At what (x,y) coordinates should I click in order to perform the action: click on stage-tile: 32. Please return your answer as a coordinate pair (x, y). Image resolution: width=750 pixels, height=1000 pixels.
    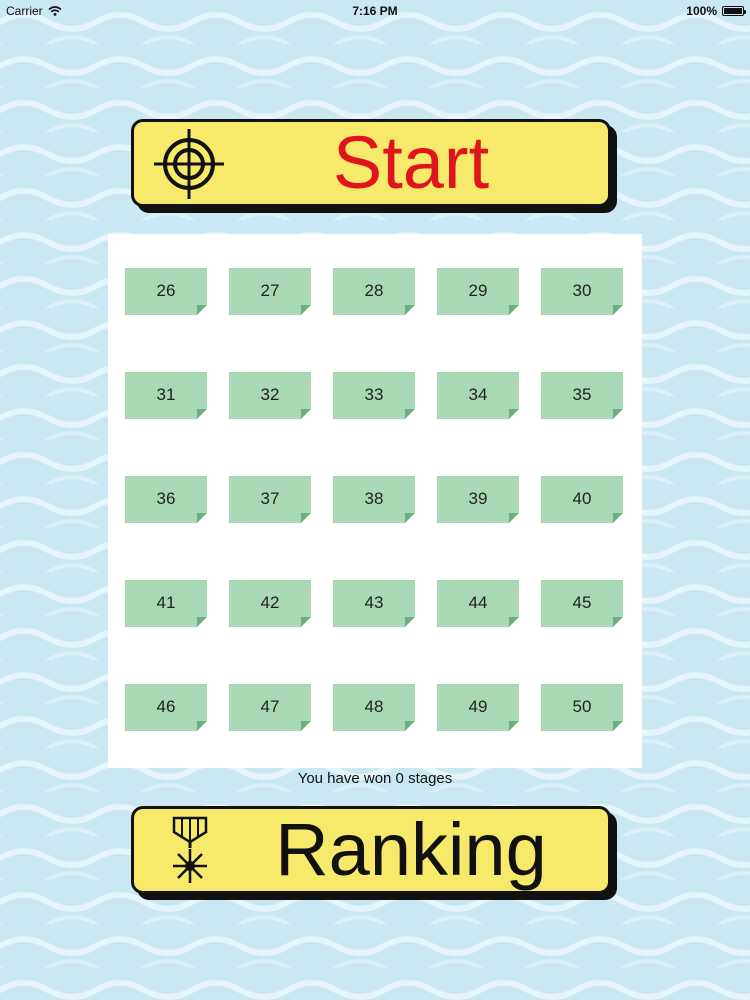
    Looking at the image, I should click on (270, 395).